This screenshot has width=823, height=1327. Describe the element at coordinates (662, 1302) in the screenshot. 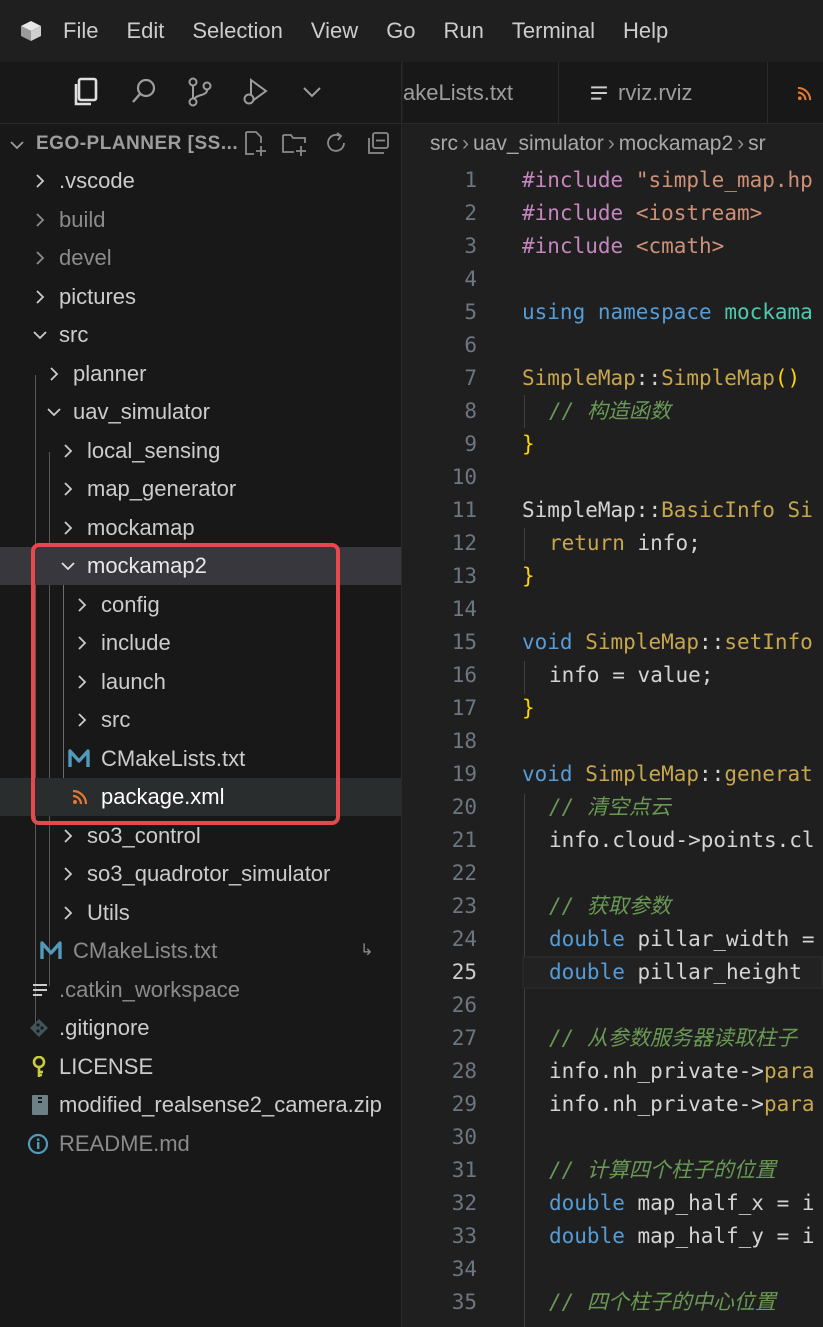

I see `code-comment: // 四个柱子的中心位置` at that location.